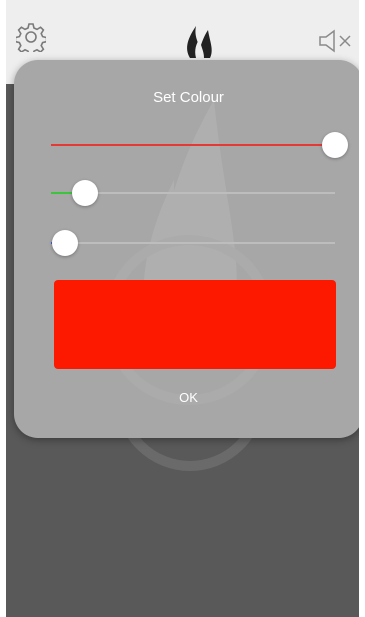 The height and width of the screenshot is (617, 365). I want to click on blue-slider-thumb, so click(65, 243).